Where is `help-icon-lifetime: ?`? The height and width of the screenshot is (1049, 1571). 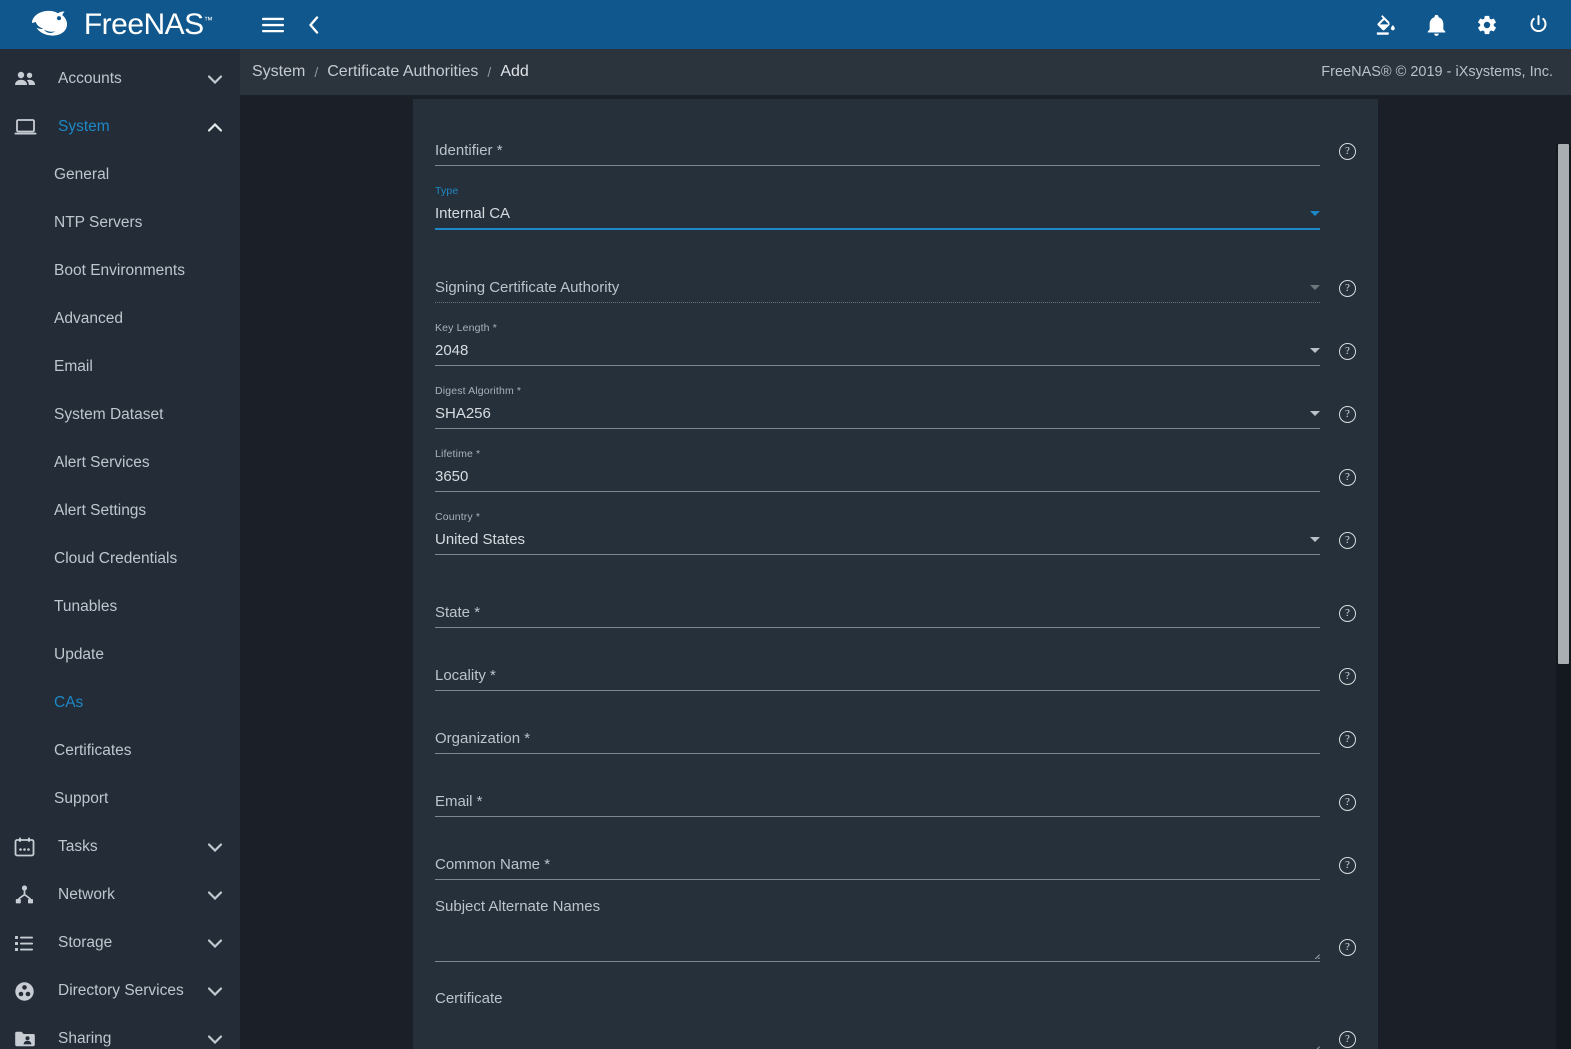 help-icon-lifetime: ? is located at coordinates (1341, 480).